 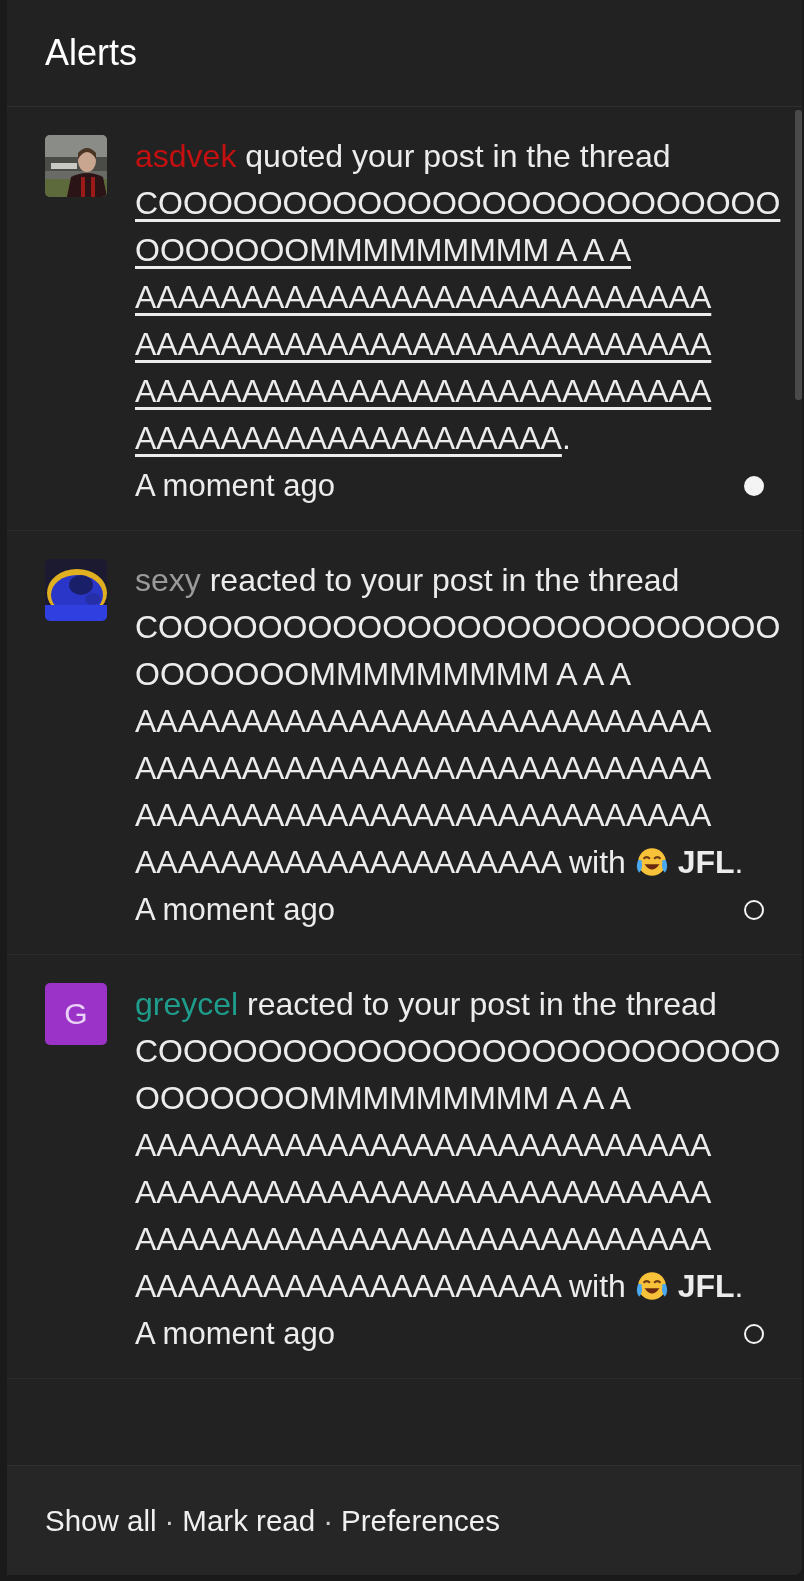 What do you see at coordinates (168, 580) in the screenshot?
I see `username-link: sexy` at bounding box center [168, 580].